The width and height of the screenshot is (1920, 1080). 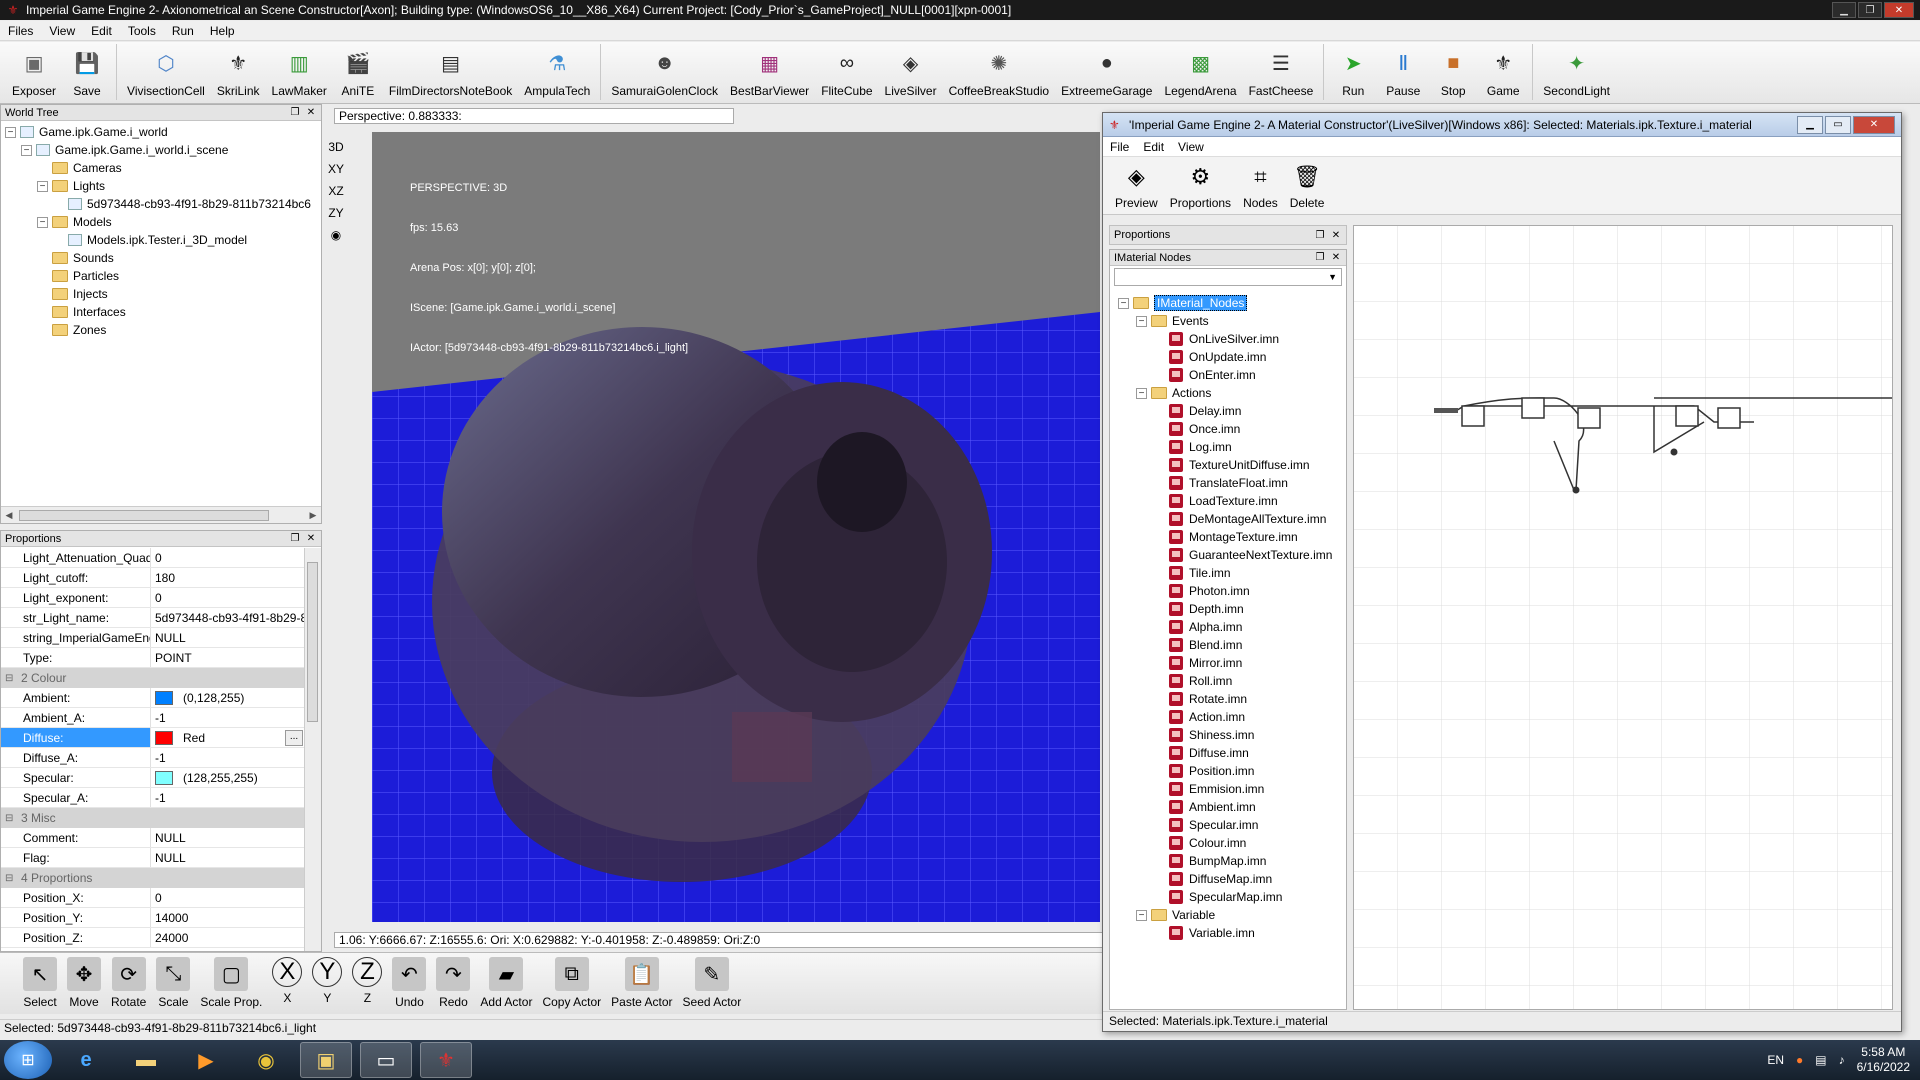 What do you see at coordinates (1228, 277) in the screenshot?
I see `node-filter-dropdown: ▼` at bounding box center [1228, 277].